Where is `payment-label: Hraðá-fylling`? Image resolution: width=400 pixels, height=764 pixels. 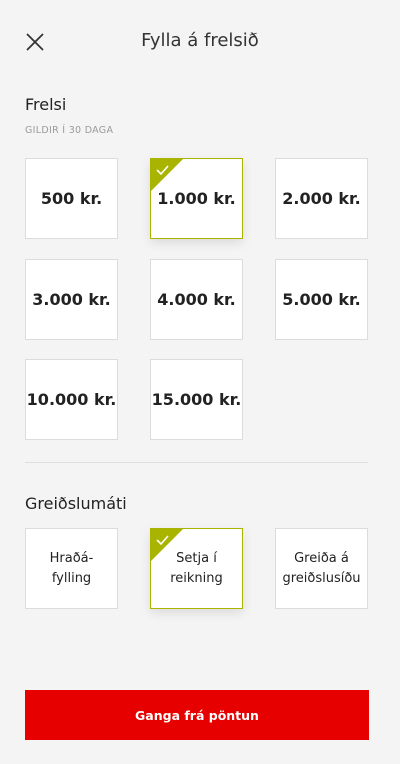
payment-label: Hraðá-fylling is located at coordinates (71, 568).